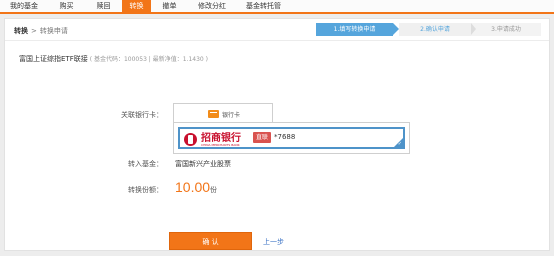 The image size is (554, 256). I want to click on source-fund-meta: ( 基金代码：100053 | 最新净值：1.1430 ), so click(148, 59).